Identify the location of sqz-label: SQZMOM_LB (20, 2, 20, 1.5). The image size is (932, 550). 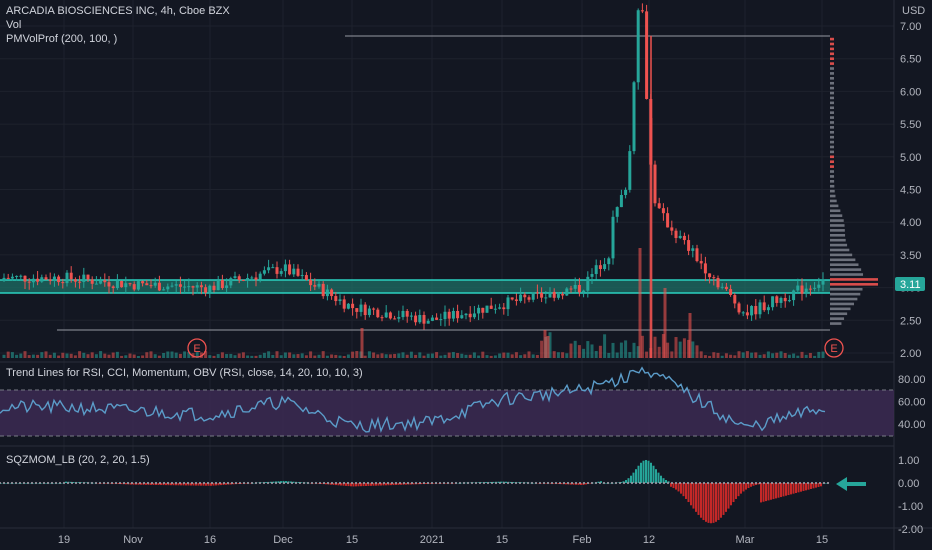
(78, 460).